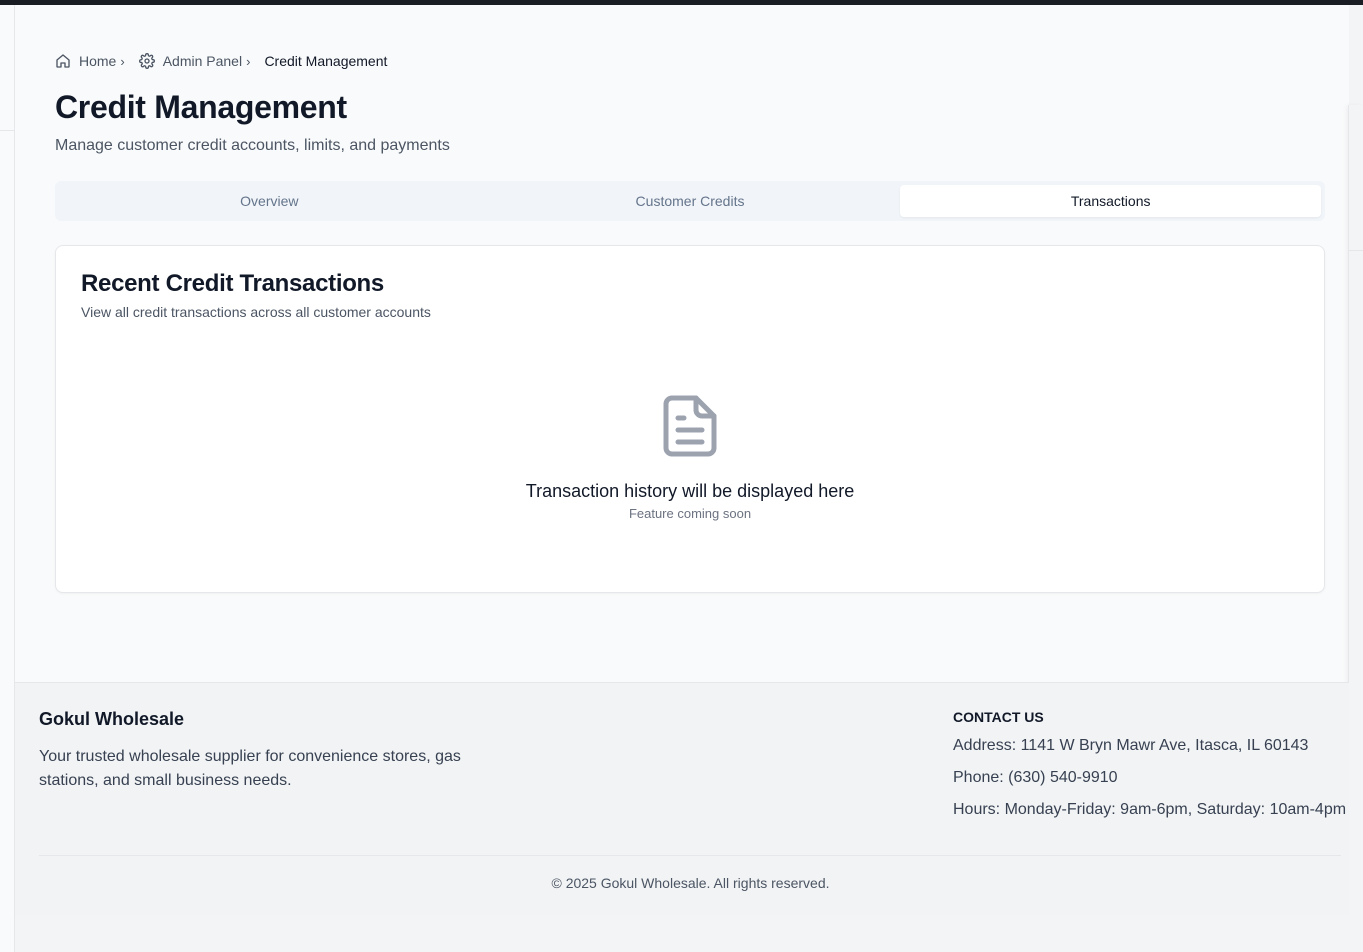 The height and width of the screenshot is (952, 1363). What do you see at coordinates (690, 855) in the screenshot?
I see `footer-divider` at bounding box center [690, 855].